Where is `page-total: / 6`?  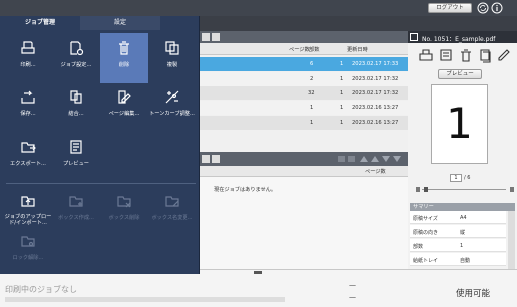 page-total: / 6 is located at coordinates (467, 178).